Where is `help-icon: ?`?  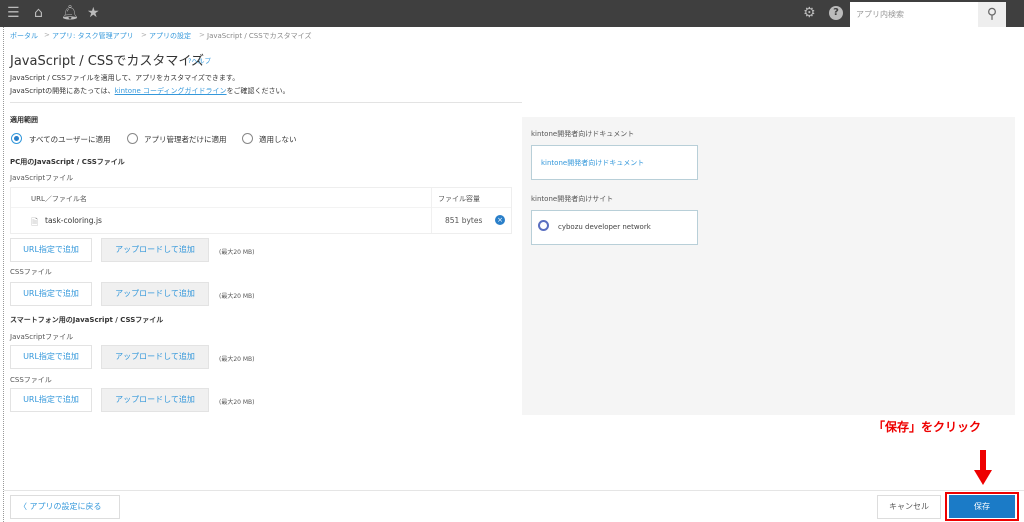
help-icon: ? is located at coordinates (836, 13).